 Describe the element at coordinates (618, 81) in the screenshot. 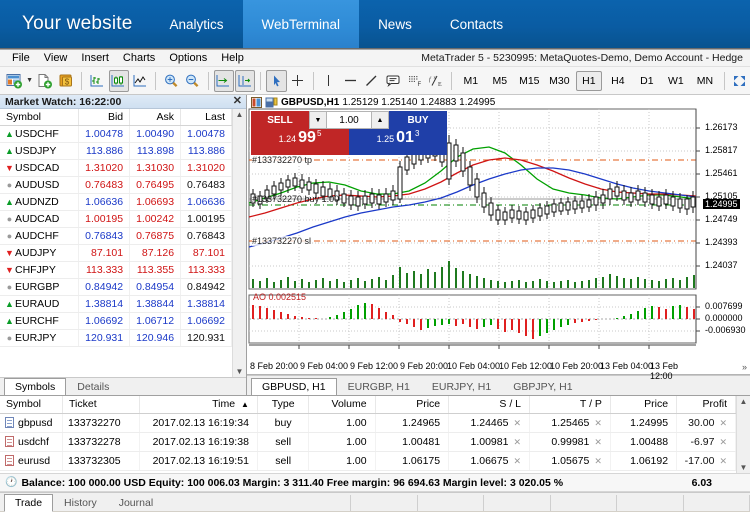

I see `timeframe-h4: H4` at that location.